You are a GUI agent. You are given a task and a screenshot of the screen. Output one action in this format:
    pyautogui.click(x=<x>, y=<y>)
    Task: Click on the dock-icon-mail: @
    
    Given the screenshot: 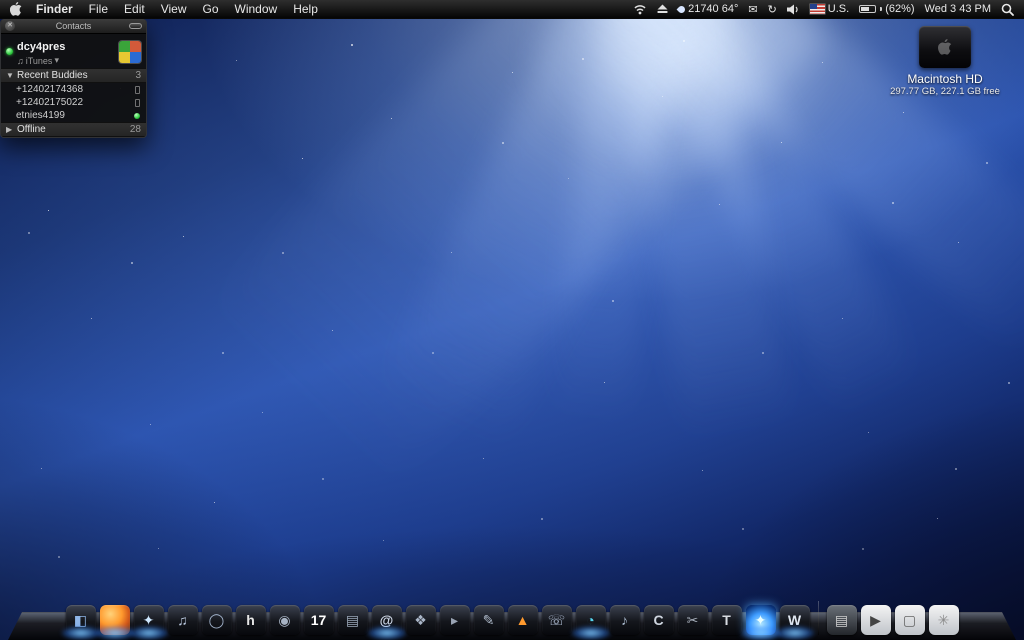 What is the action you would take?
    pyautogui.click(x=386, y=620)
    